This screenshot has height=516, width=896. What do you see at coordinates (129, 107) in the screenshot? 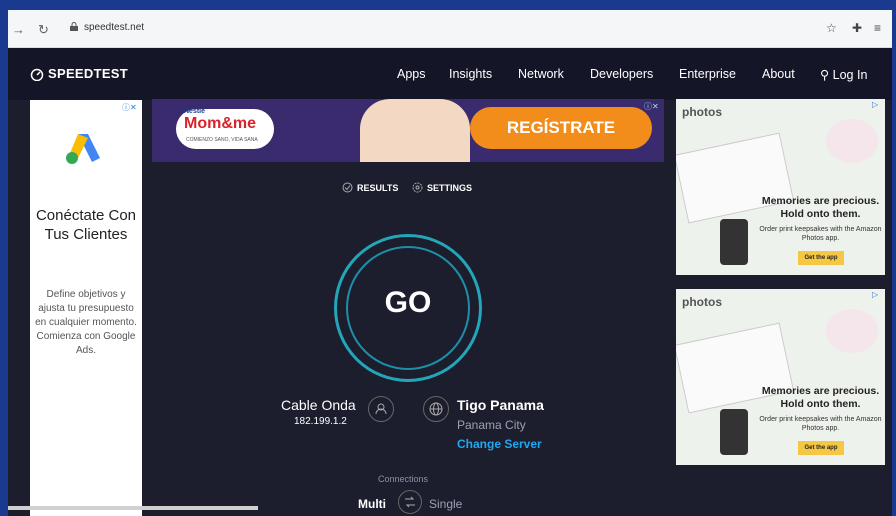
I see `ad-choices-icon: ⓘ✕` at bounding box center [129, 107].